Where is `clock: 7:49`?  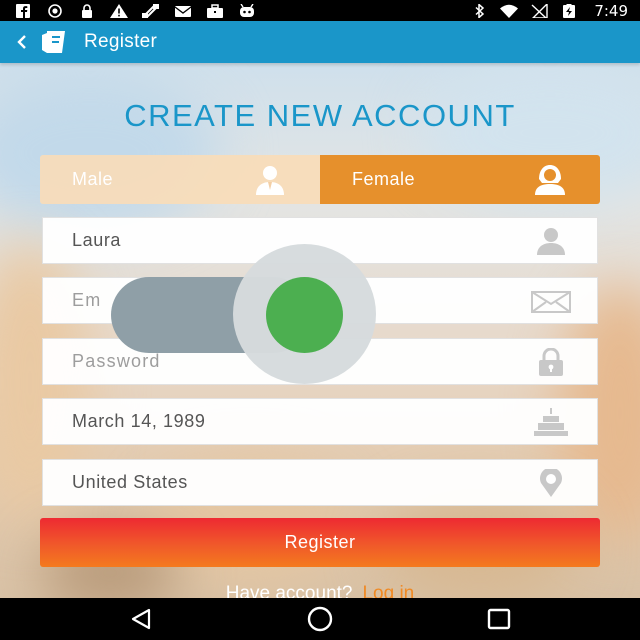 clock: 7:49 is located at coordinates (611, 10).